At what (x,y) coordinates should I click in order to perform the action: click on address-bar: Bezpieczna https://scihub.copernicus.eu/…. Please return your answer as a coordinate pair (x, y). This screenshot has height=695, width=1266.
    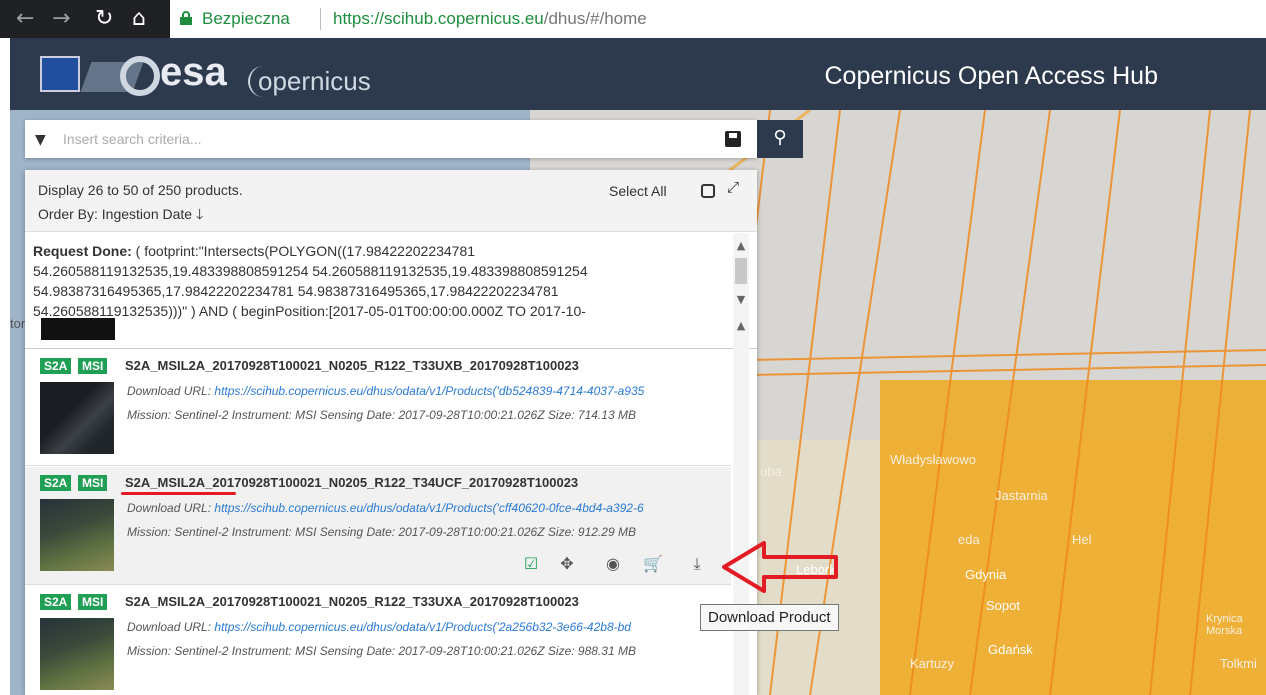
    Looking at the image, I should click on (718, 19).